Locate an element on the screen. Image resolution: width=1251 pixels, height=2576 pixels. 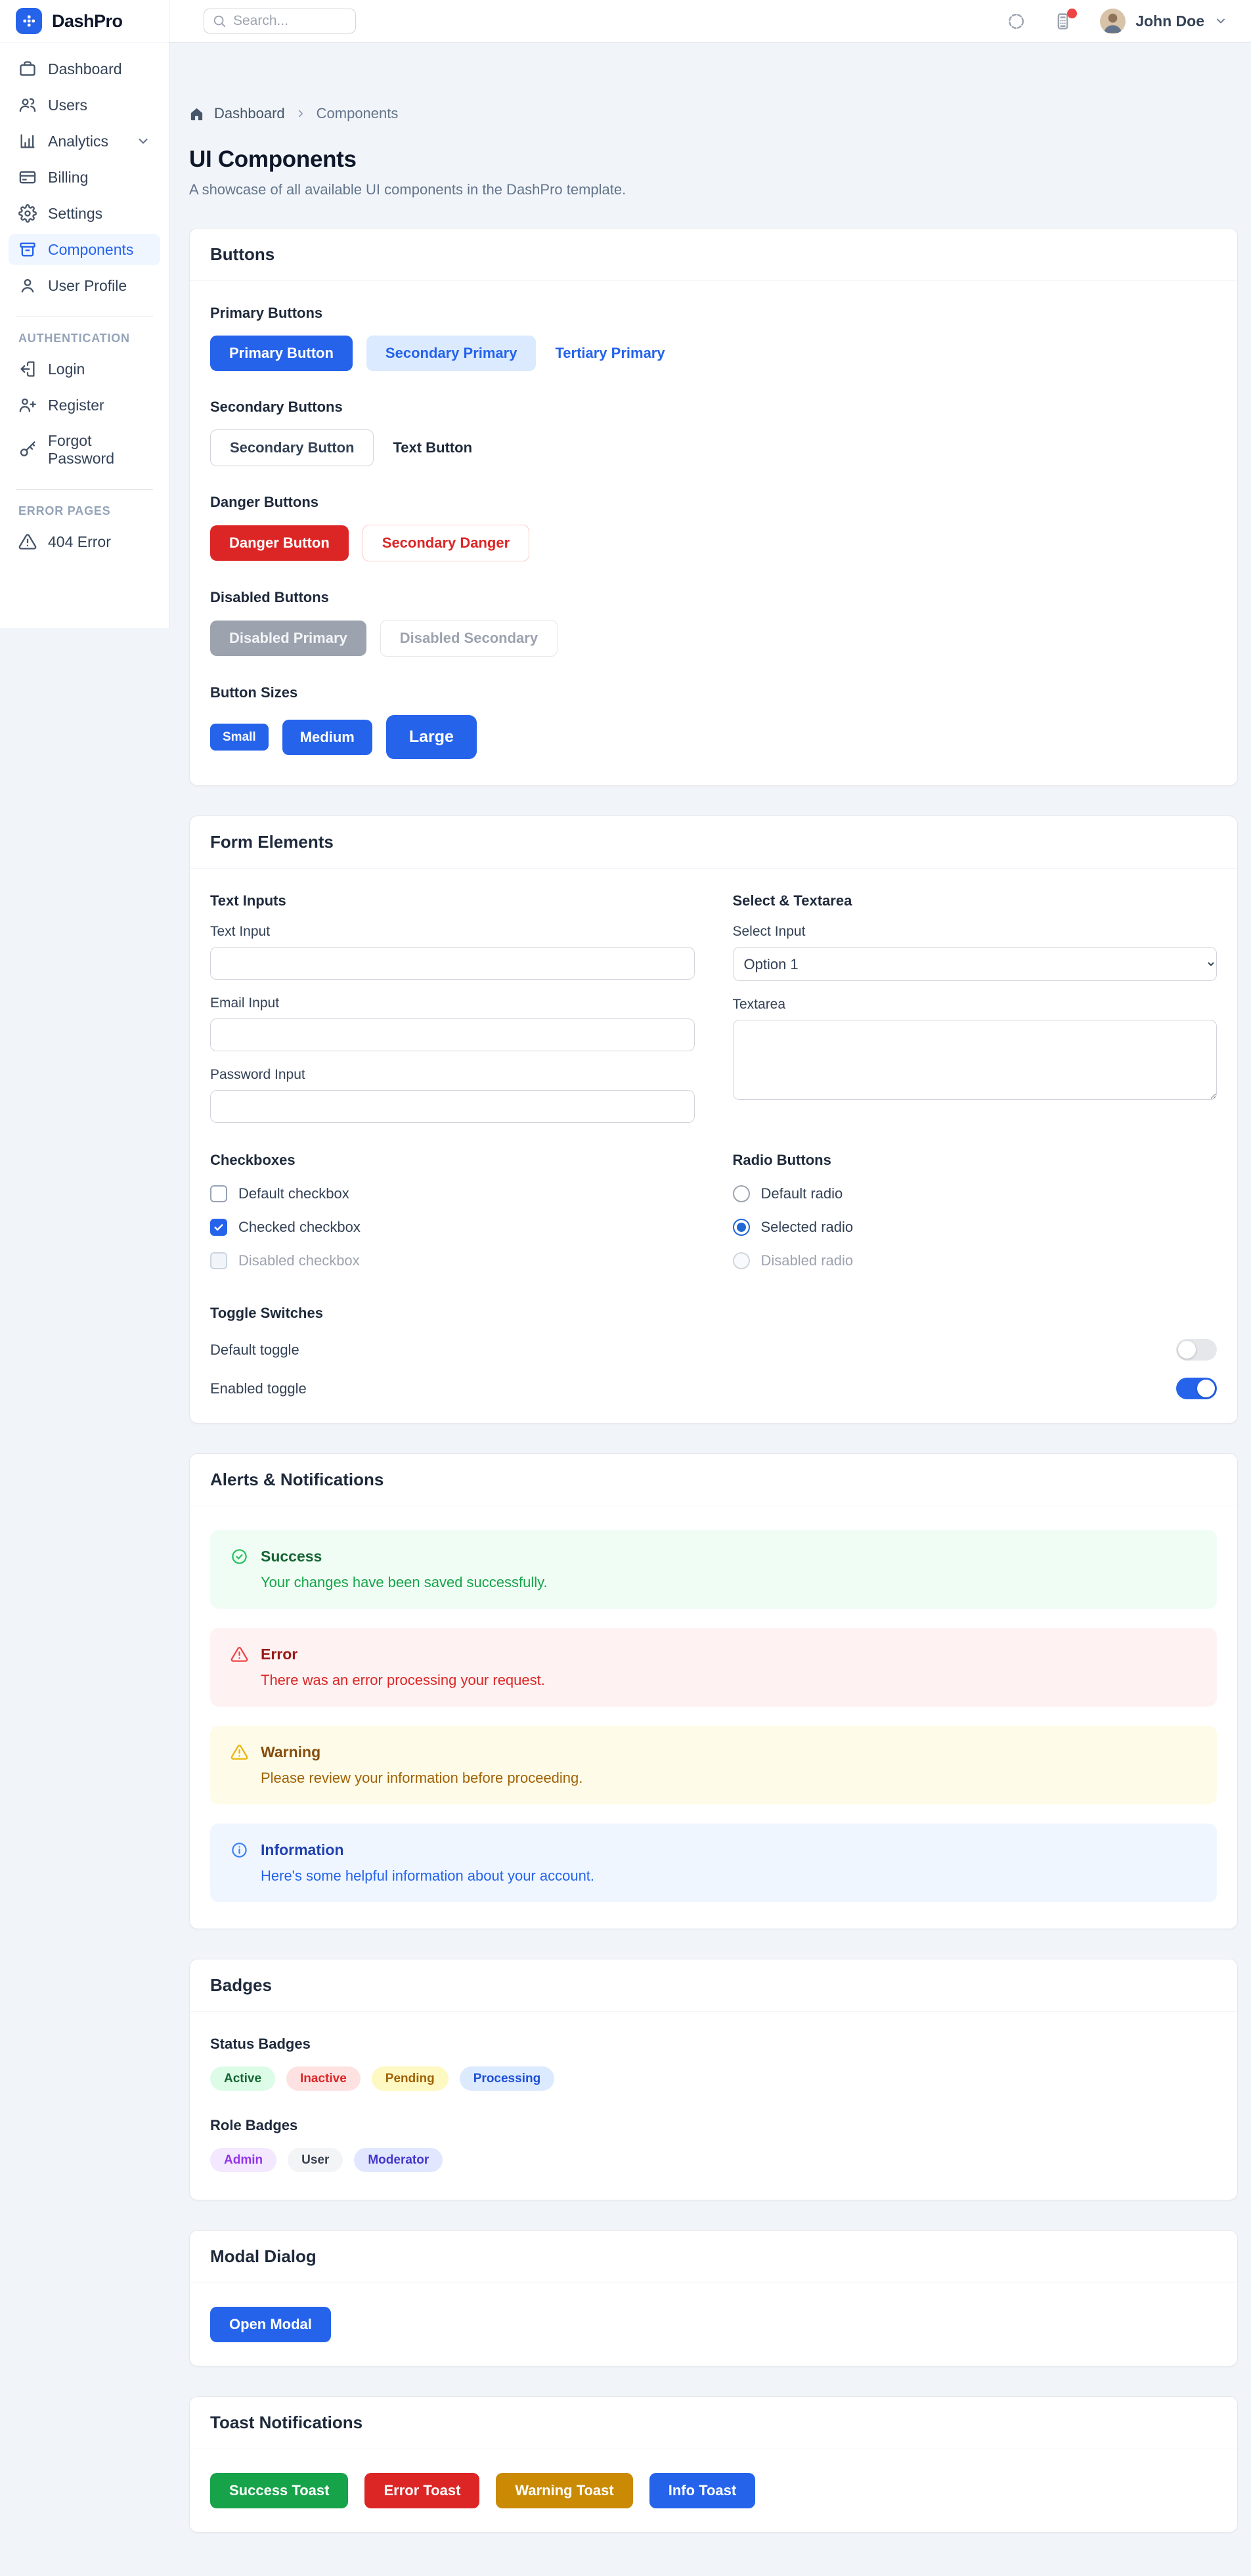
app-title: DashPro is located at coordinates (88, 21).